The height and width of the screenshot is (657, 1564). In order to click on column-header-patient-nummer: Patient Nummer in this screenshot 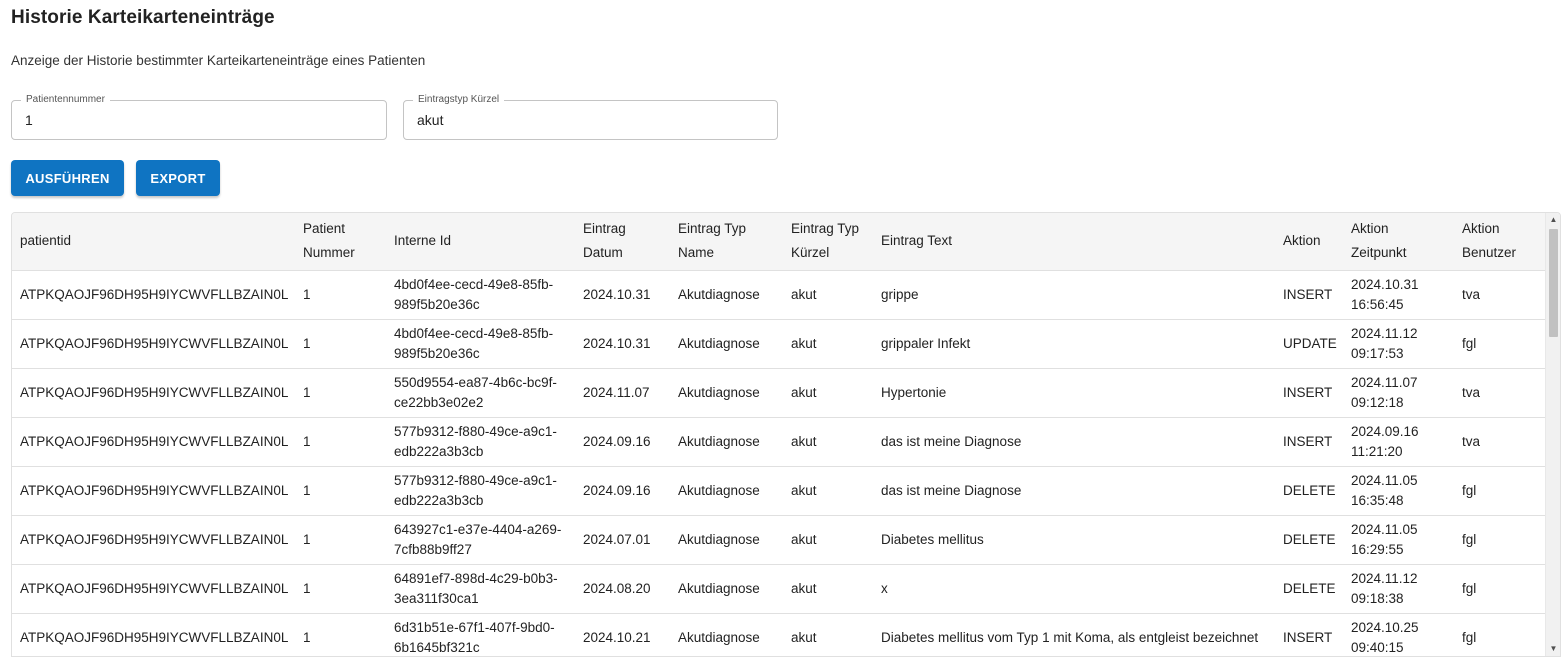, I will do `click(340, 242)`.